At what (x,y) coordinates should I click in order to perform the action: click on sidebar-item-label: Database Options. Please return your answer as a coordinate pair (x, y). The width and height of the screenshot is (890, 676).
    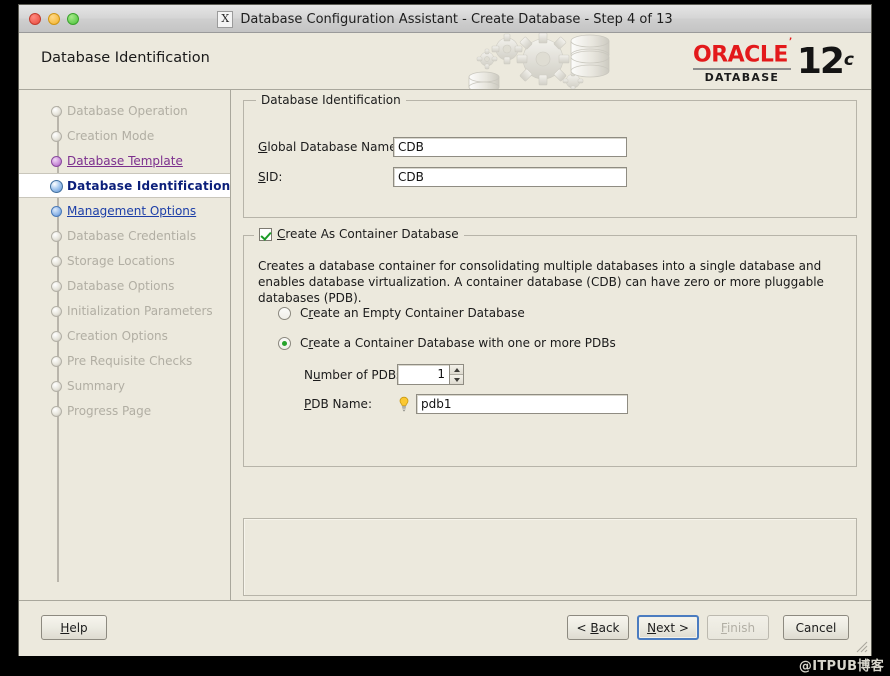
    Looking at the image, I should click on (121, 285).